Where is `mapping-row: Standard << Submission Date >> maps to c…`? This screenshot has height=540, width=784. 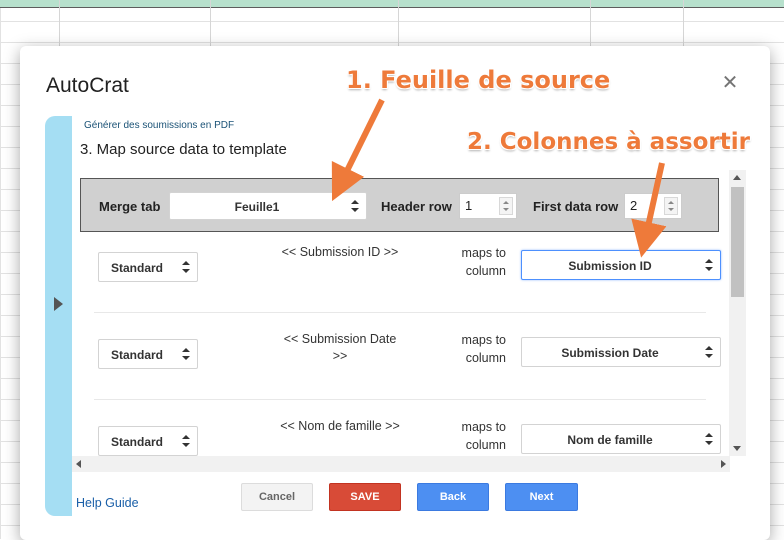
mapping-row: Standard << Submission Date >> maps to c… is located at coordinates (414, 362).